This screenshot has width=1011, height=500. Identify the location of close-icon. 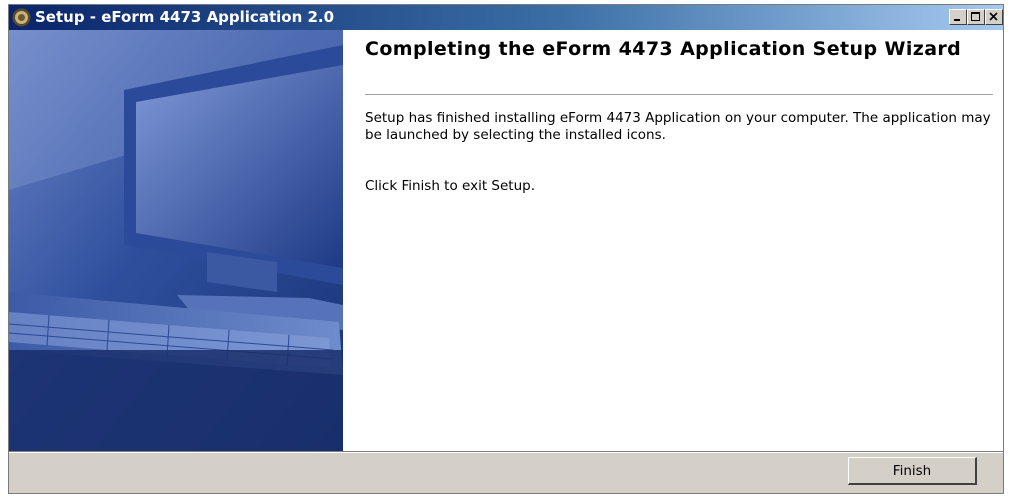
(993, 16).